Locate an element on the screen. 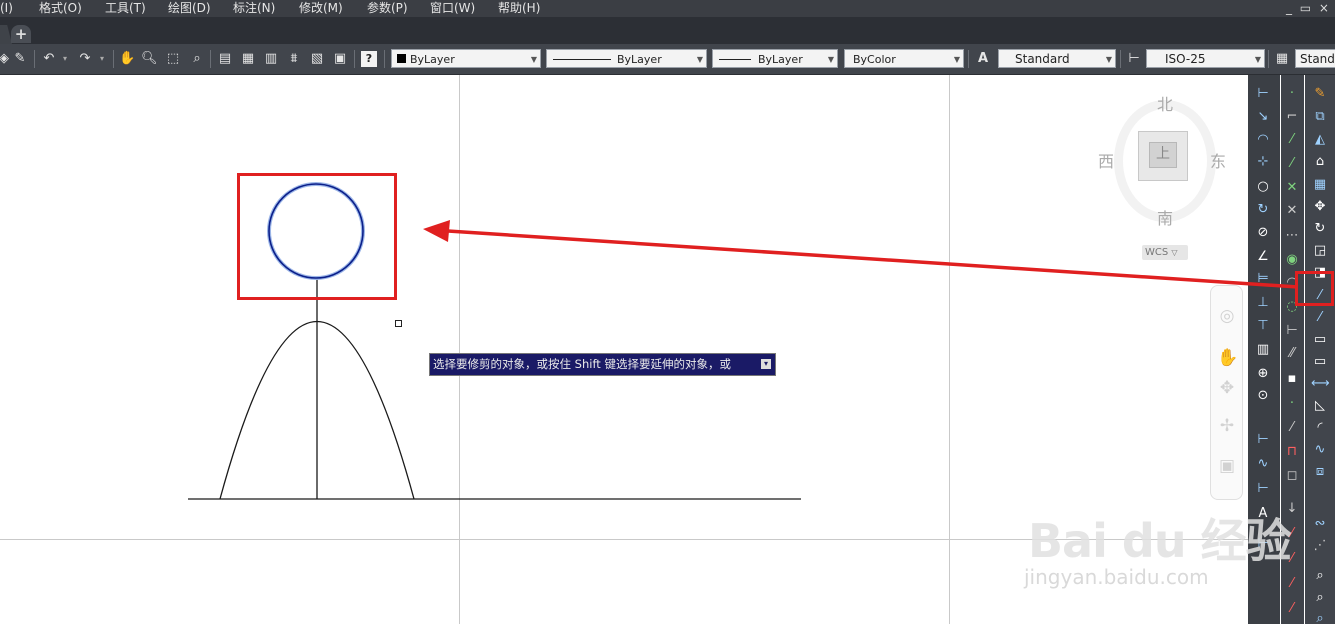  annotation-arrow-head is located at coordinates (436, 231).